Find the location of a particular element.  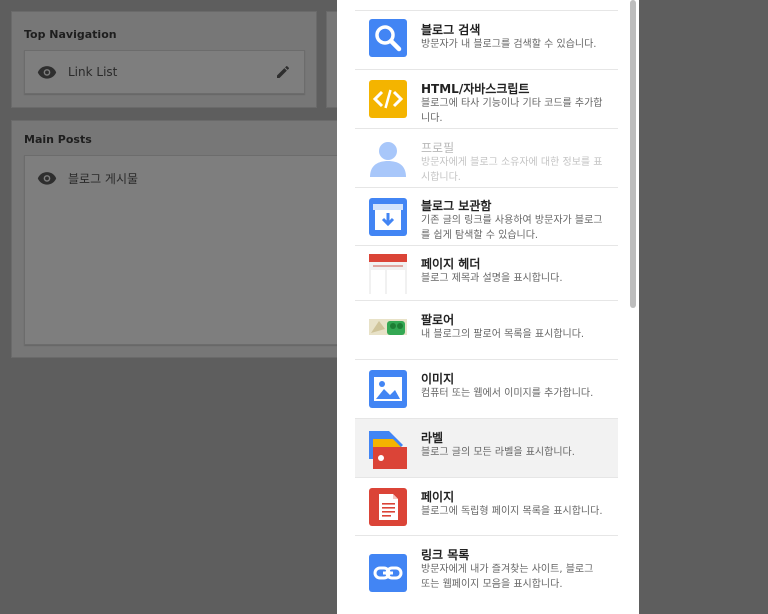

widget-label-link-list: Link List is located at coordinates (93, 72).